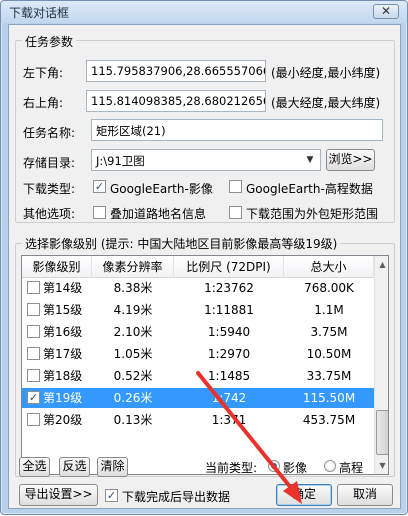 The width and height of the screenshot is (408, 516). What do you see at coordinates (133, 354) in the screenshot?
I see `cell-resolution: 1.05米` at bounding box center [133, 354].